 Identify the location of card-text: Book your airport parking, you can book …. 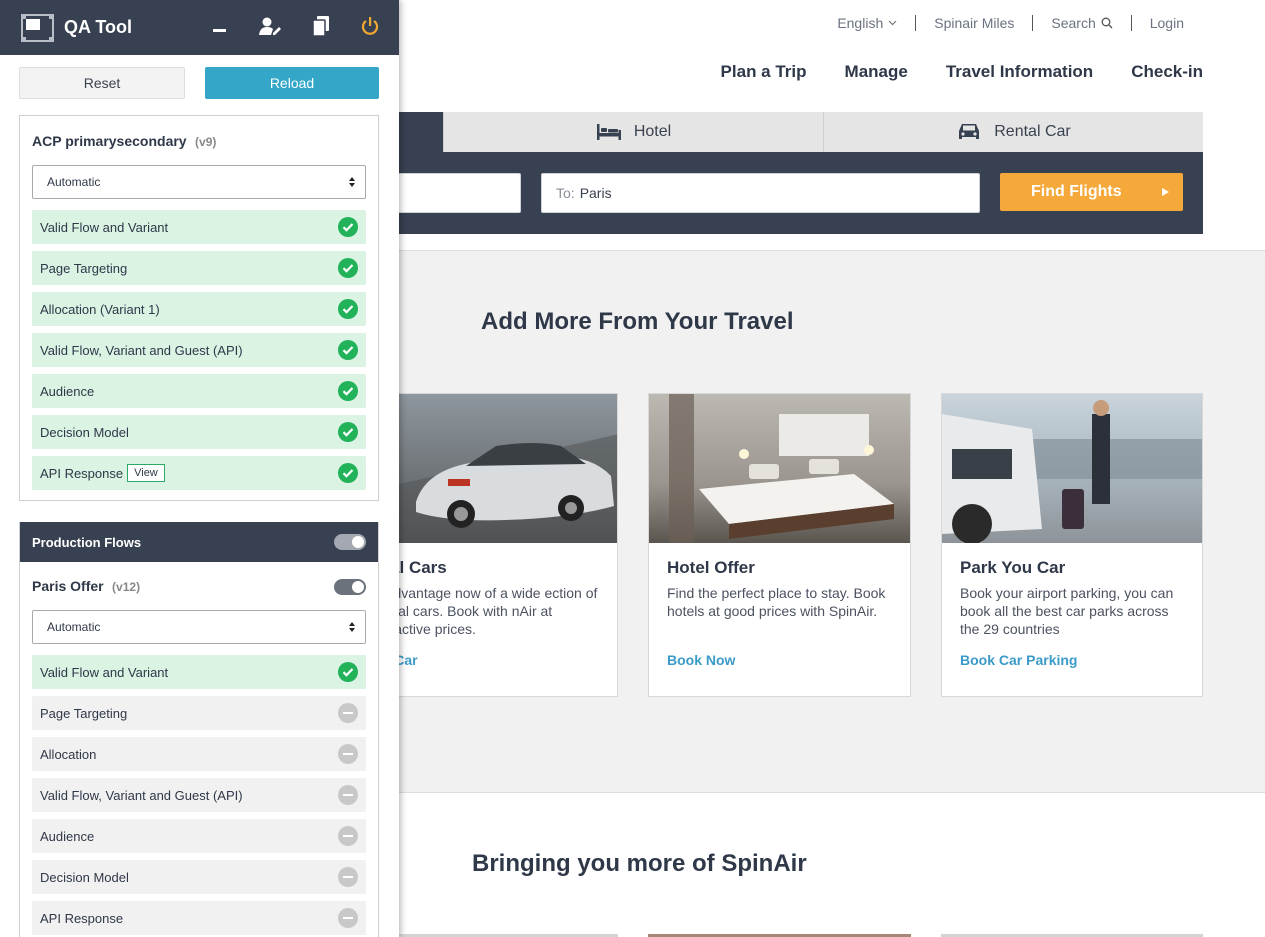
(1067, 611).